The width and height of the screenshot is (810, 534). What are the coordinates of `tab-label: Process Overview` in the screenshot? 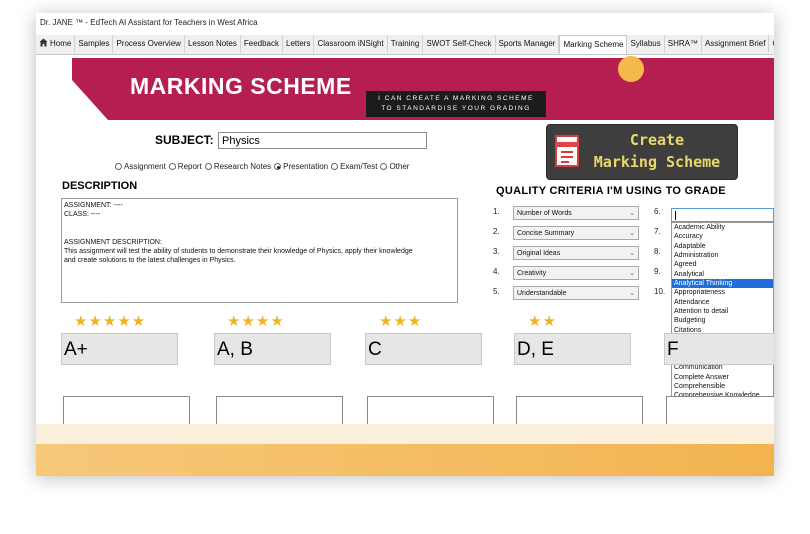 It's located at (148, 43).